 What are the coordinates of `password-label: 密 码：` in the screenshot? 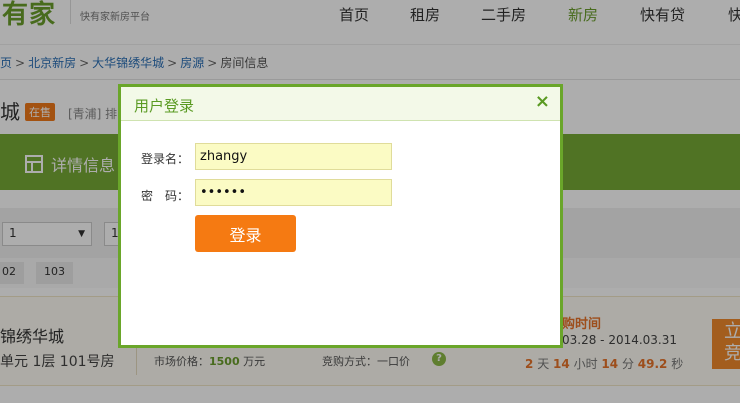 It's located at (165, 196).